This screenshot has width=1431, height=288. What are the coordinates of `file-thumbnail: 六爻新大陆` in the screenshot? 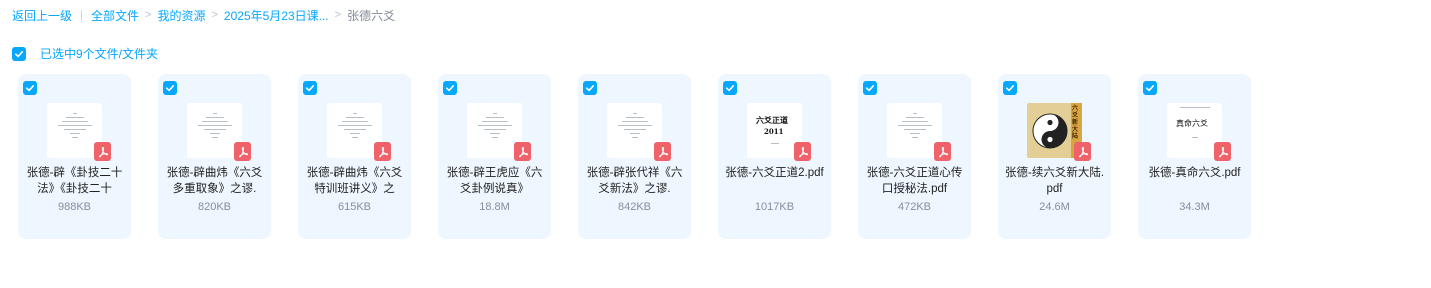 It's located at (1059, 132).